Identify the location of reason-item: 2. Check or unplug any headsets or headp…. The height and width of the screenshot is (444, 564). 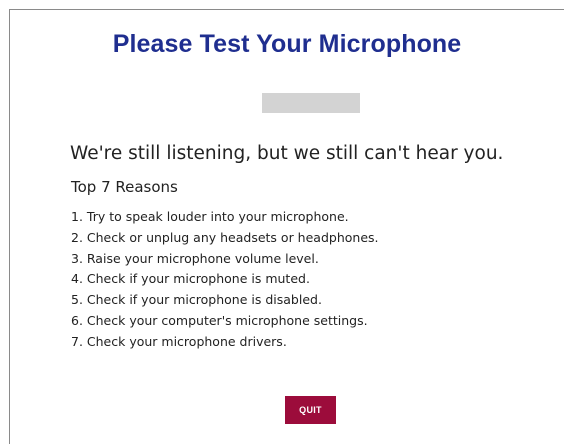
(225, 237).